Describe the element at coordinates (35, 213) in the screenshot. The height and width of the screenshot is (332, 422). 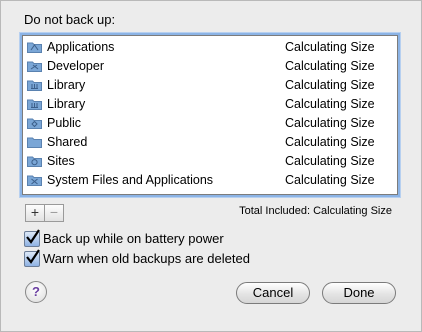
I see `add-button: +` at that location.